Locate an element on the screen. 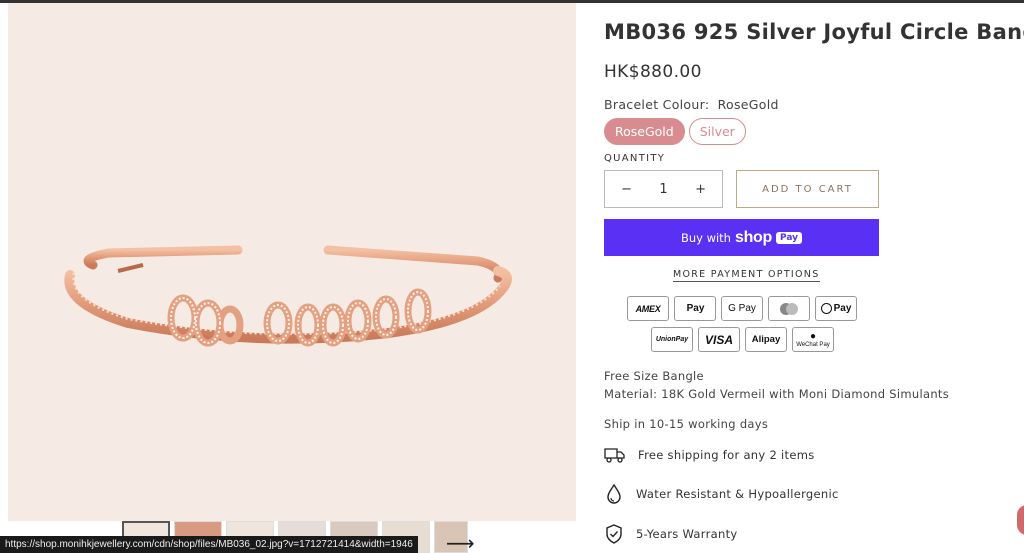  feature-water-resistant: Water Resistant & Hypoallergenic is located at coordinates (721, 494).